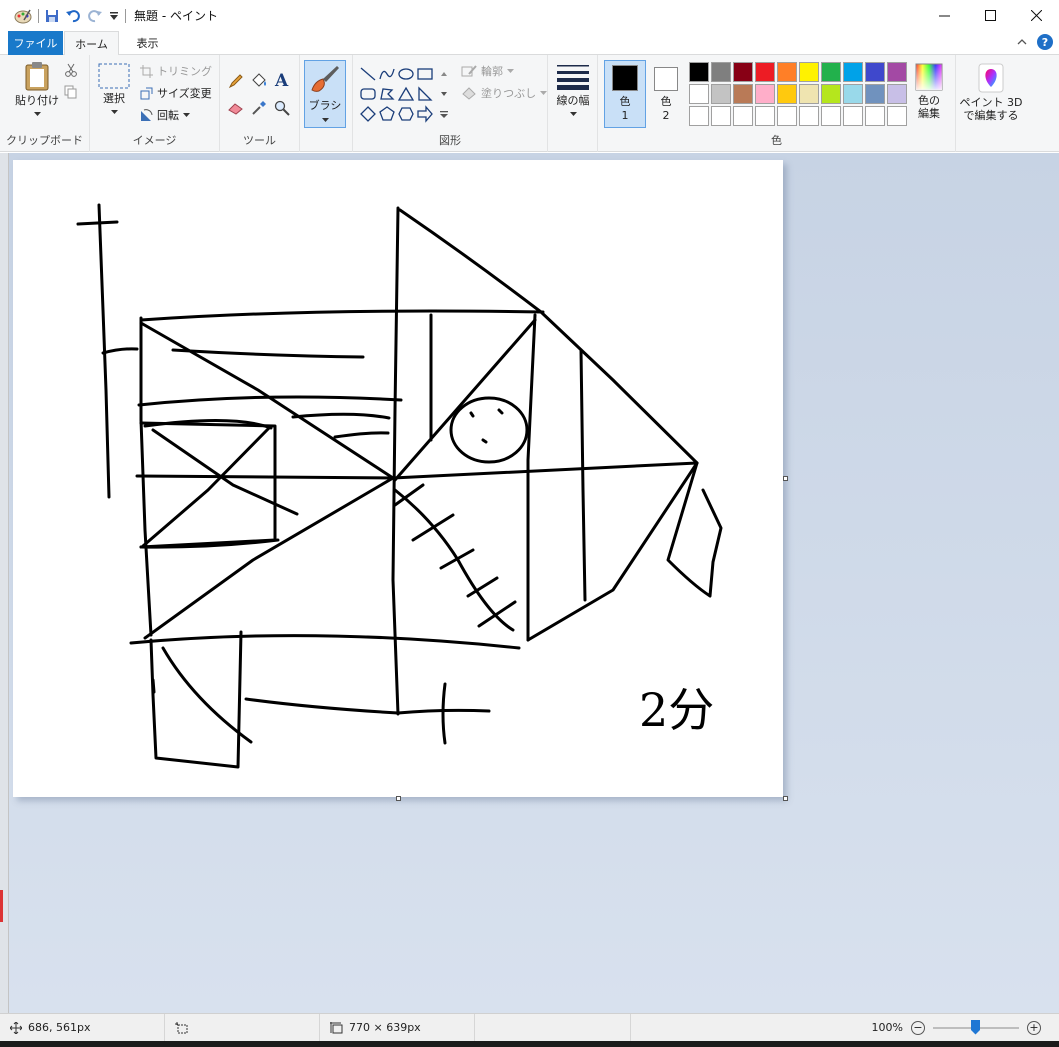 This screenshot has width=1059, height=1047. Describe the element at coordinates (1022, 42) in the screenshot. I see `collapse-ribbon-icon` at that location.